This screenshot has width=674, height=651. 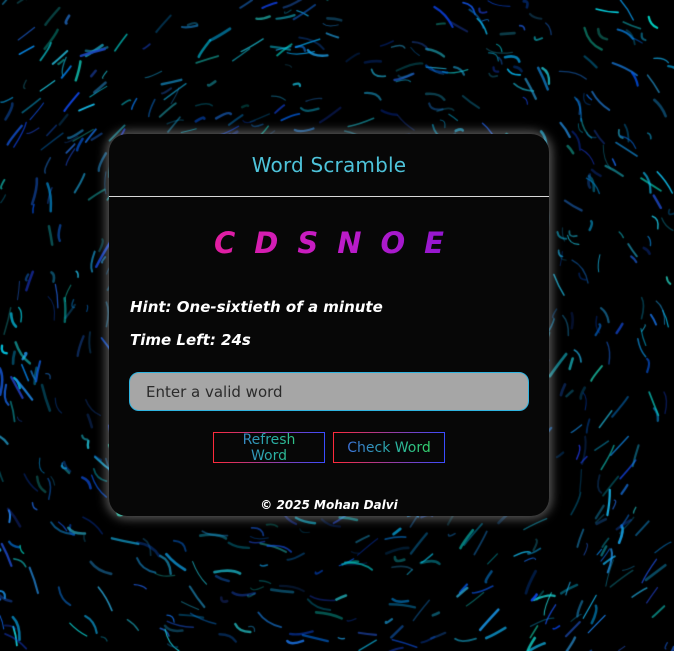 I want to click on card-header: Word Scramble, so click(x=329, y=165).